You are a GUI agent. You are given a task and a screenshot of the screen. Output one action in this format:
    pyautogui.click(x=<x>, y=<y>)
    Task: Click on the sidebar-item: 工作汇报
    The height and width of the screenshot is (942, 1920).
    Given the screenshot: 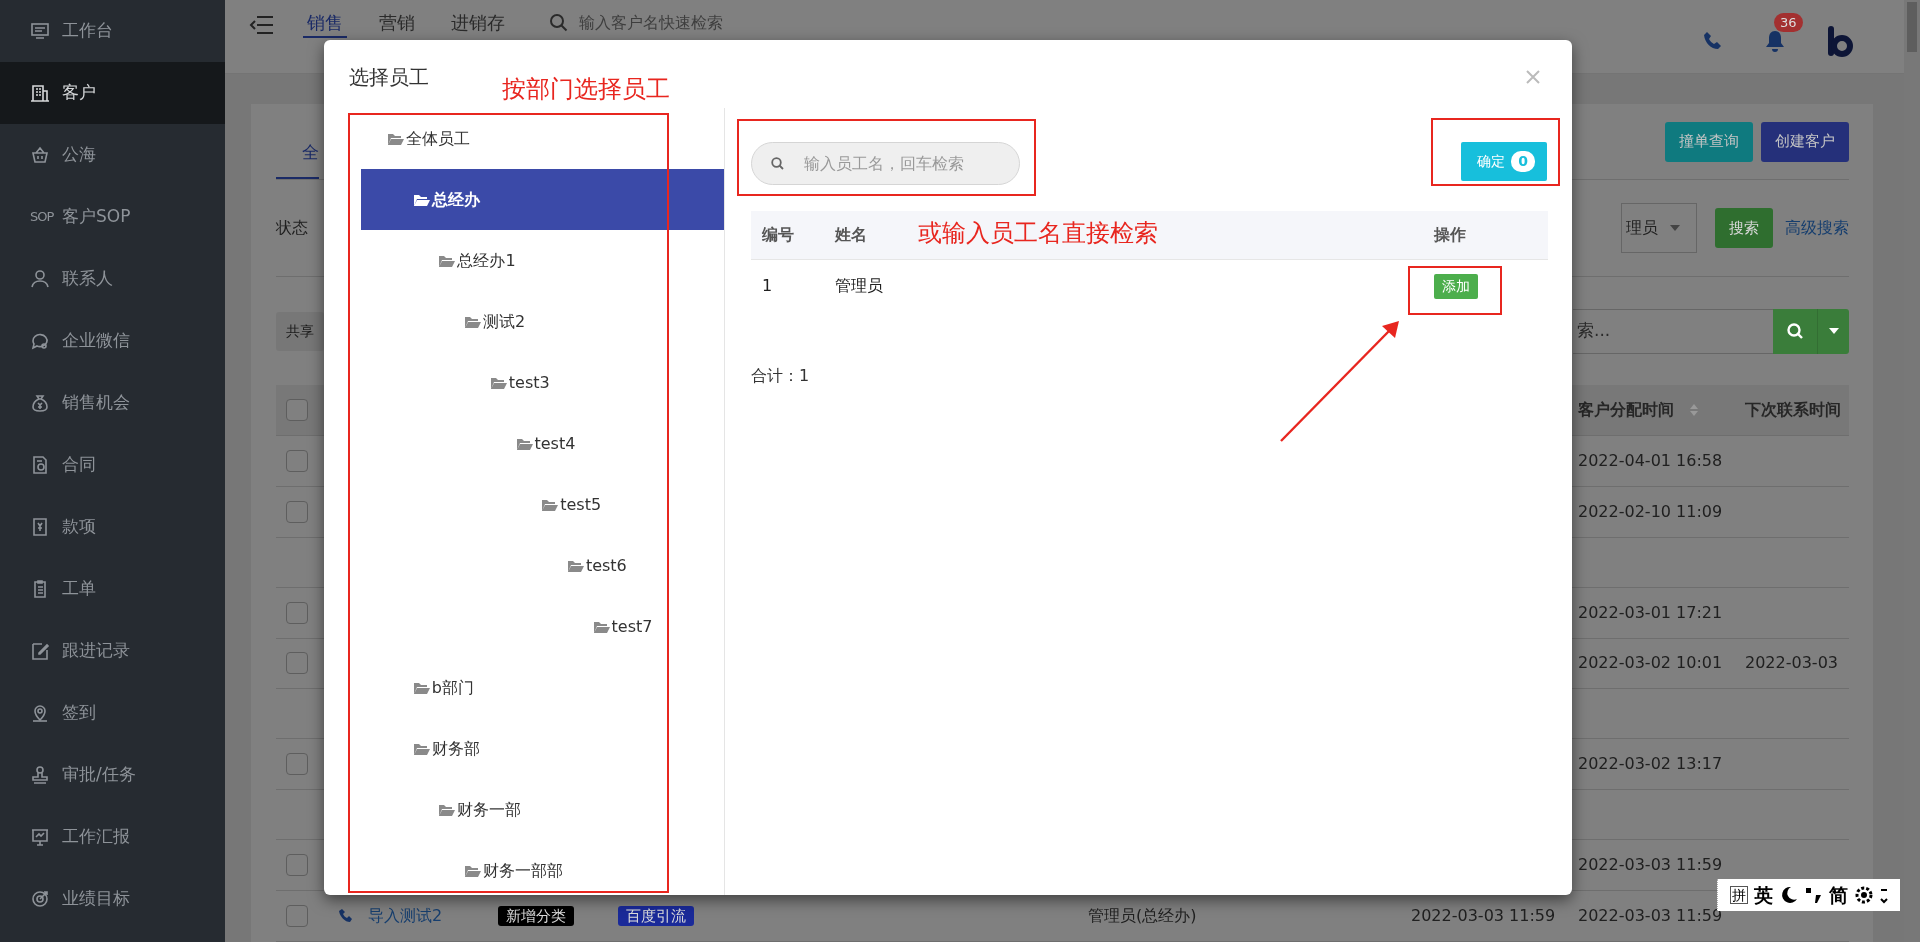 What is the action you would take?
    pyautogui.click(x=112, y=837)
    